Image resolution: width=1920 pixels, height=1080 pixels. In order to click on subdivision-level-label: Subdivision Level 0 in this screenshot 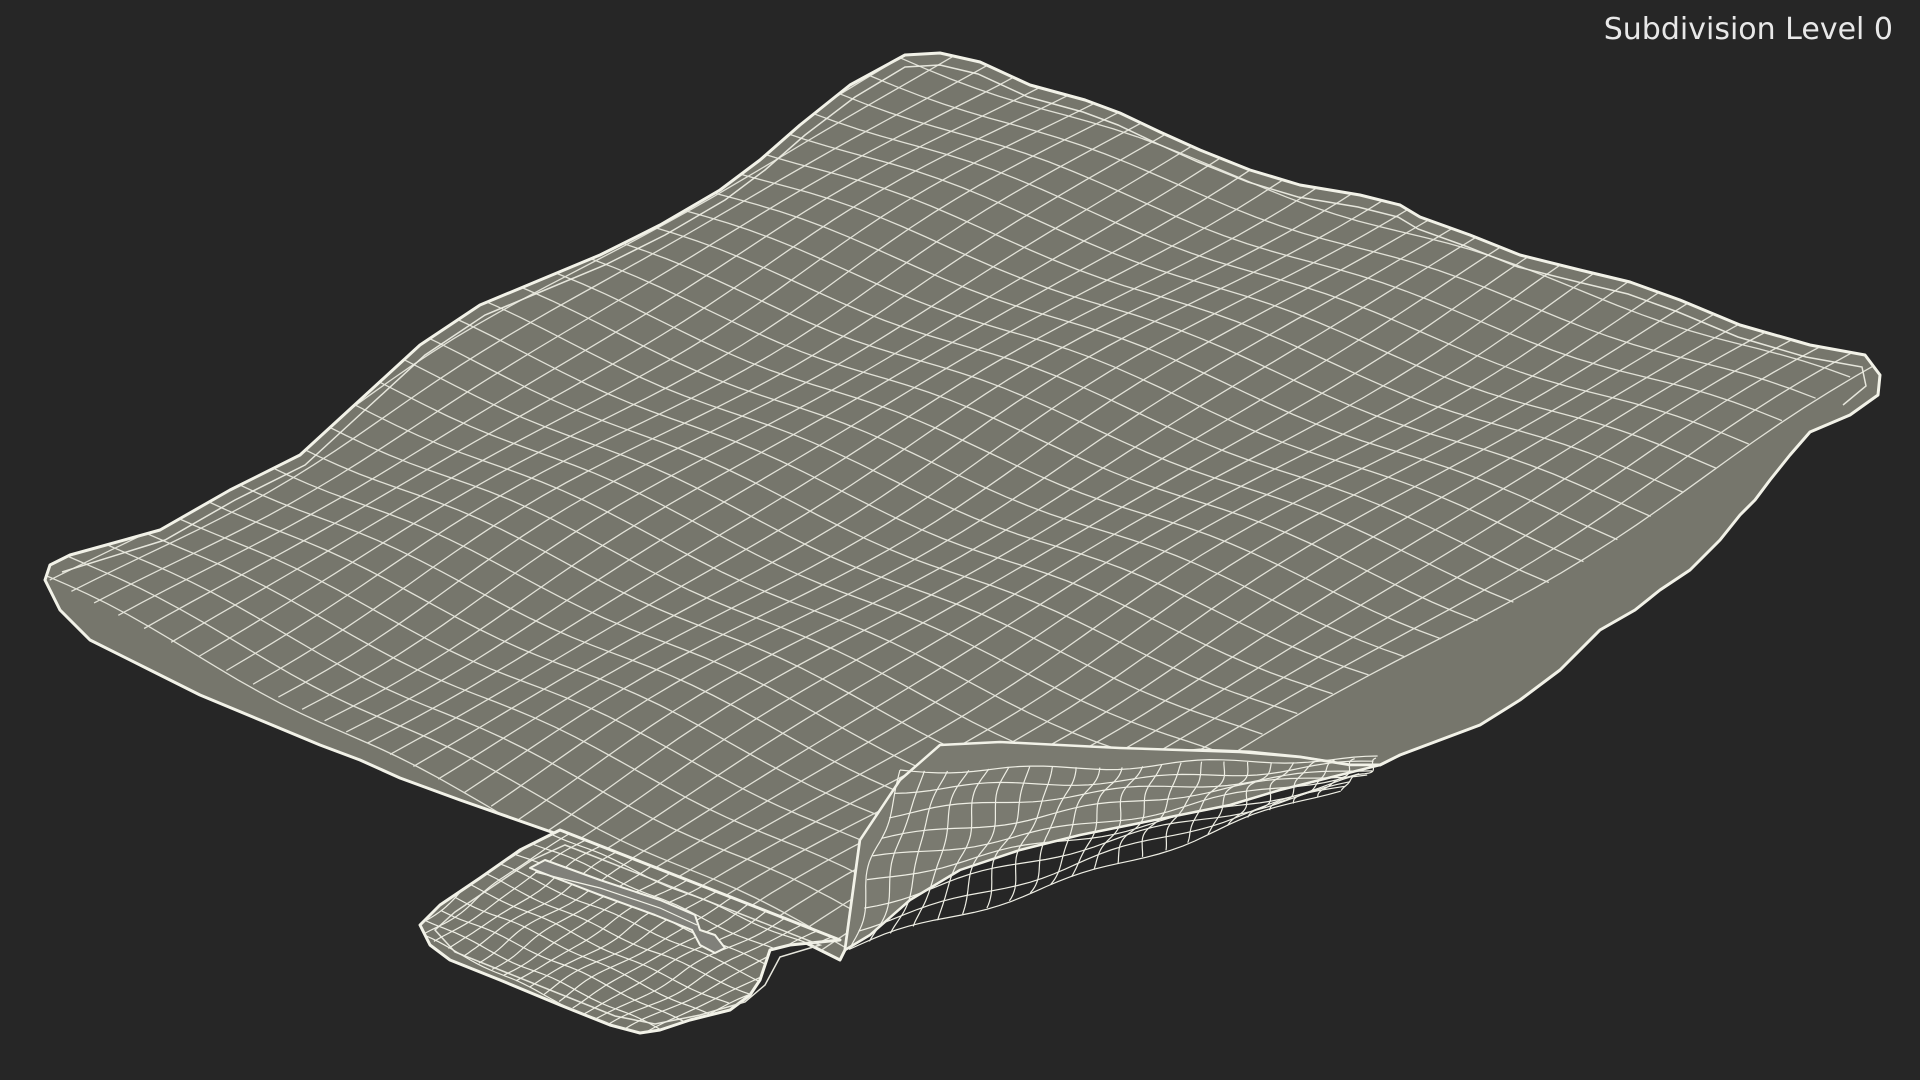, I will do `click(1748, 29)`.